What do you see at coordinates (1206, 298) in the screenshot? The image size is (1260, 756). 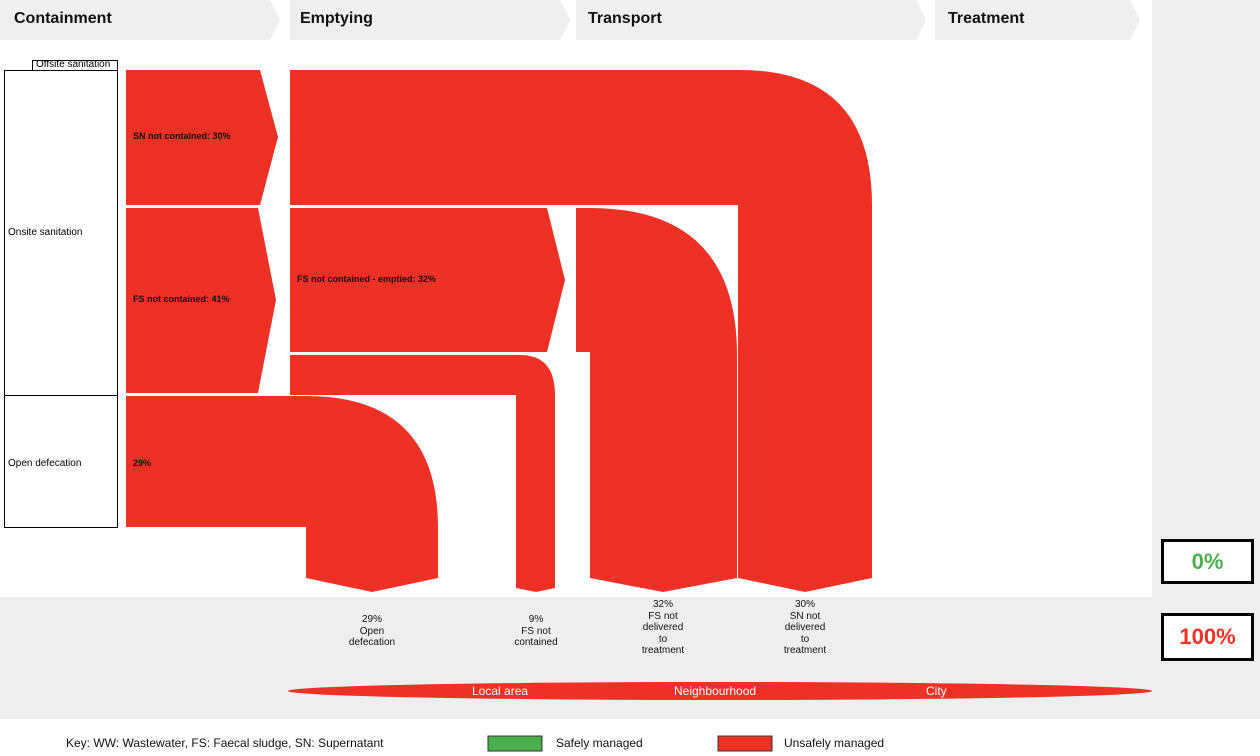 I see `right-panel` at bounding box center [1206, 298].